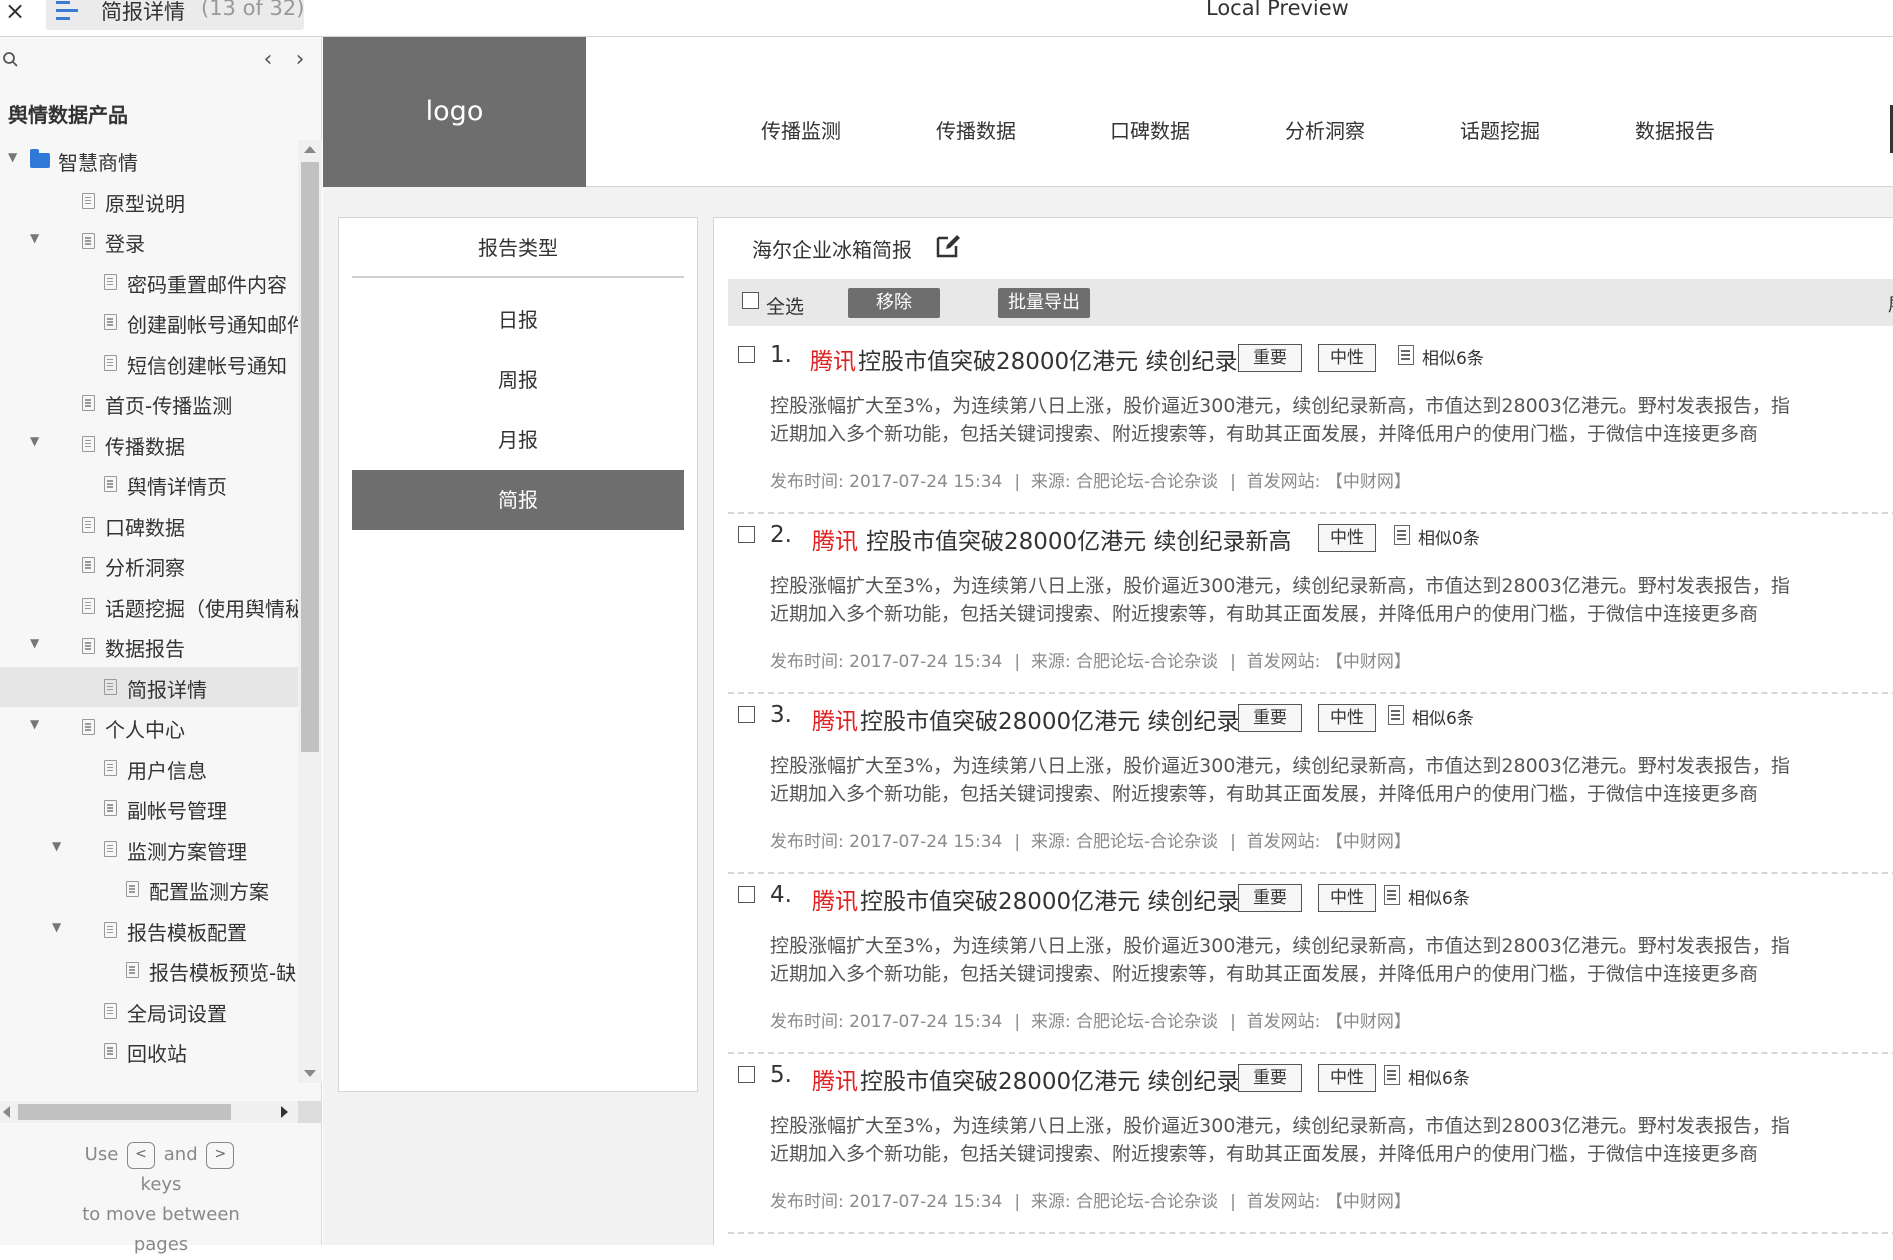  What do you see at coordinates (976, 129) in the screenshot?
I see `nav-item: 传播数据` at bounding box center [976, 129].